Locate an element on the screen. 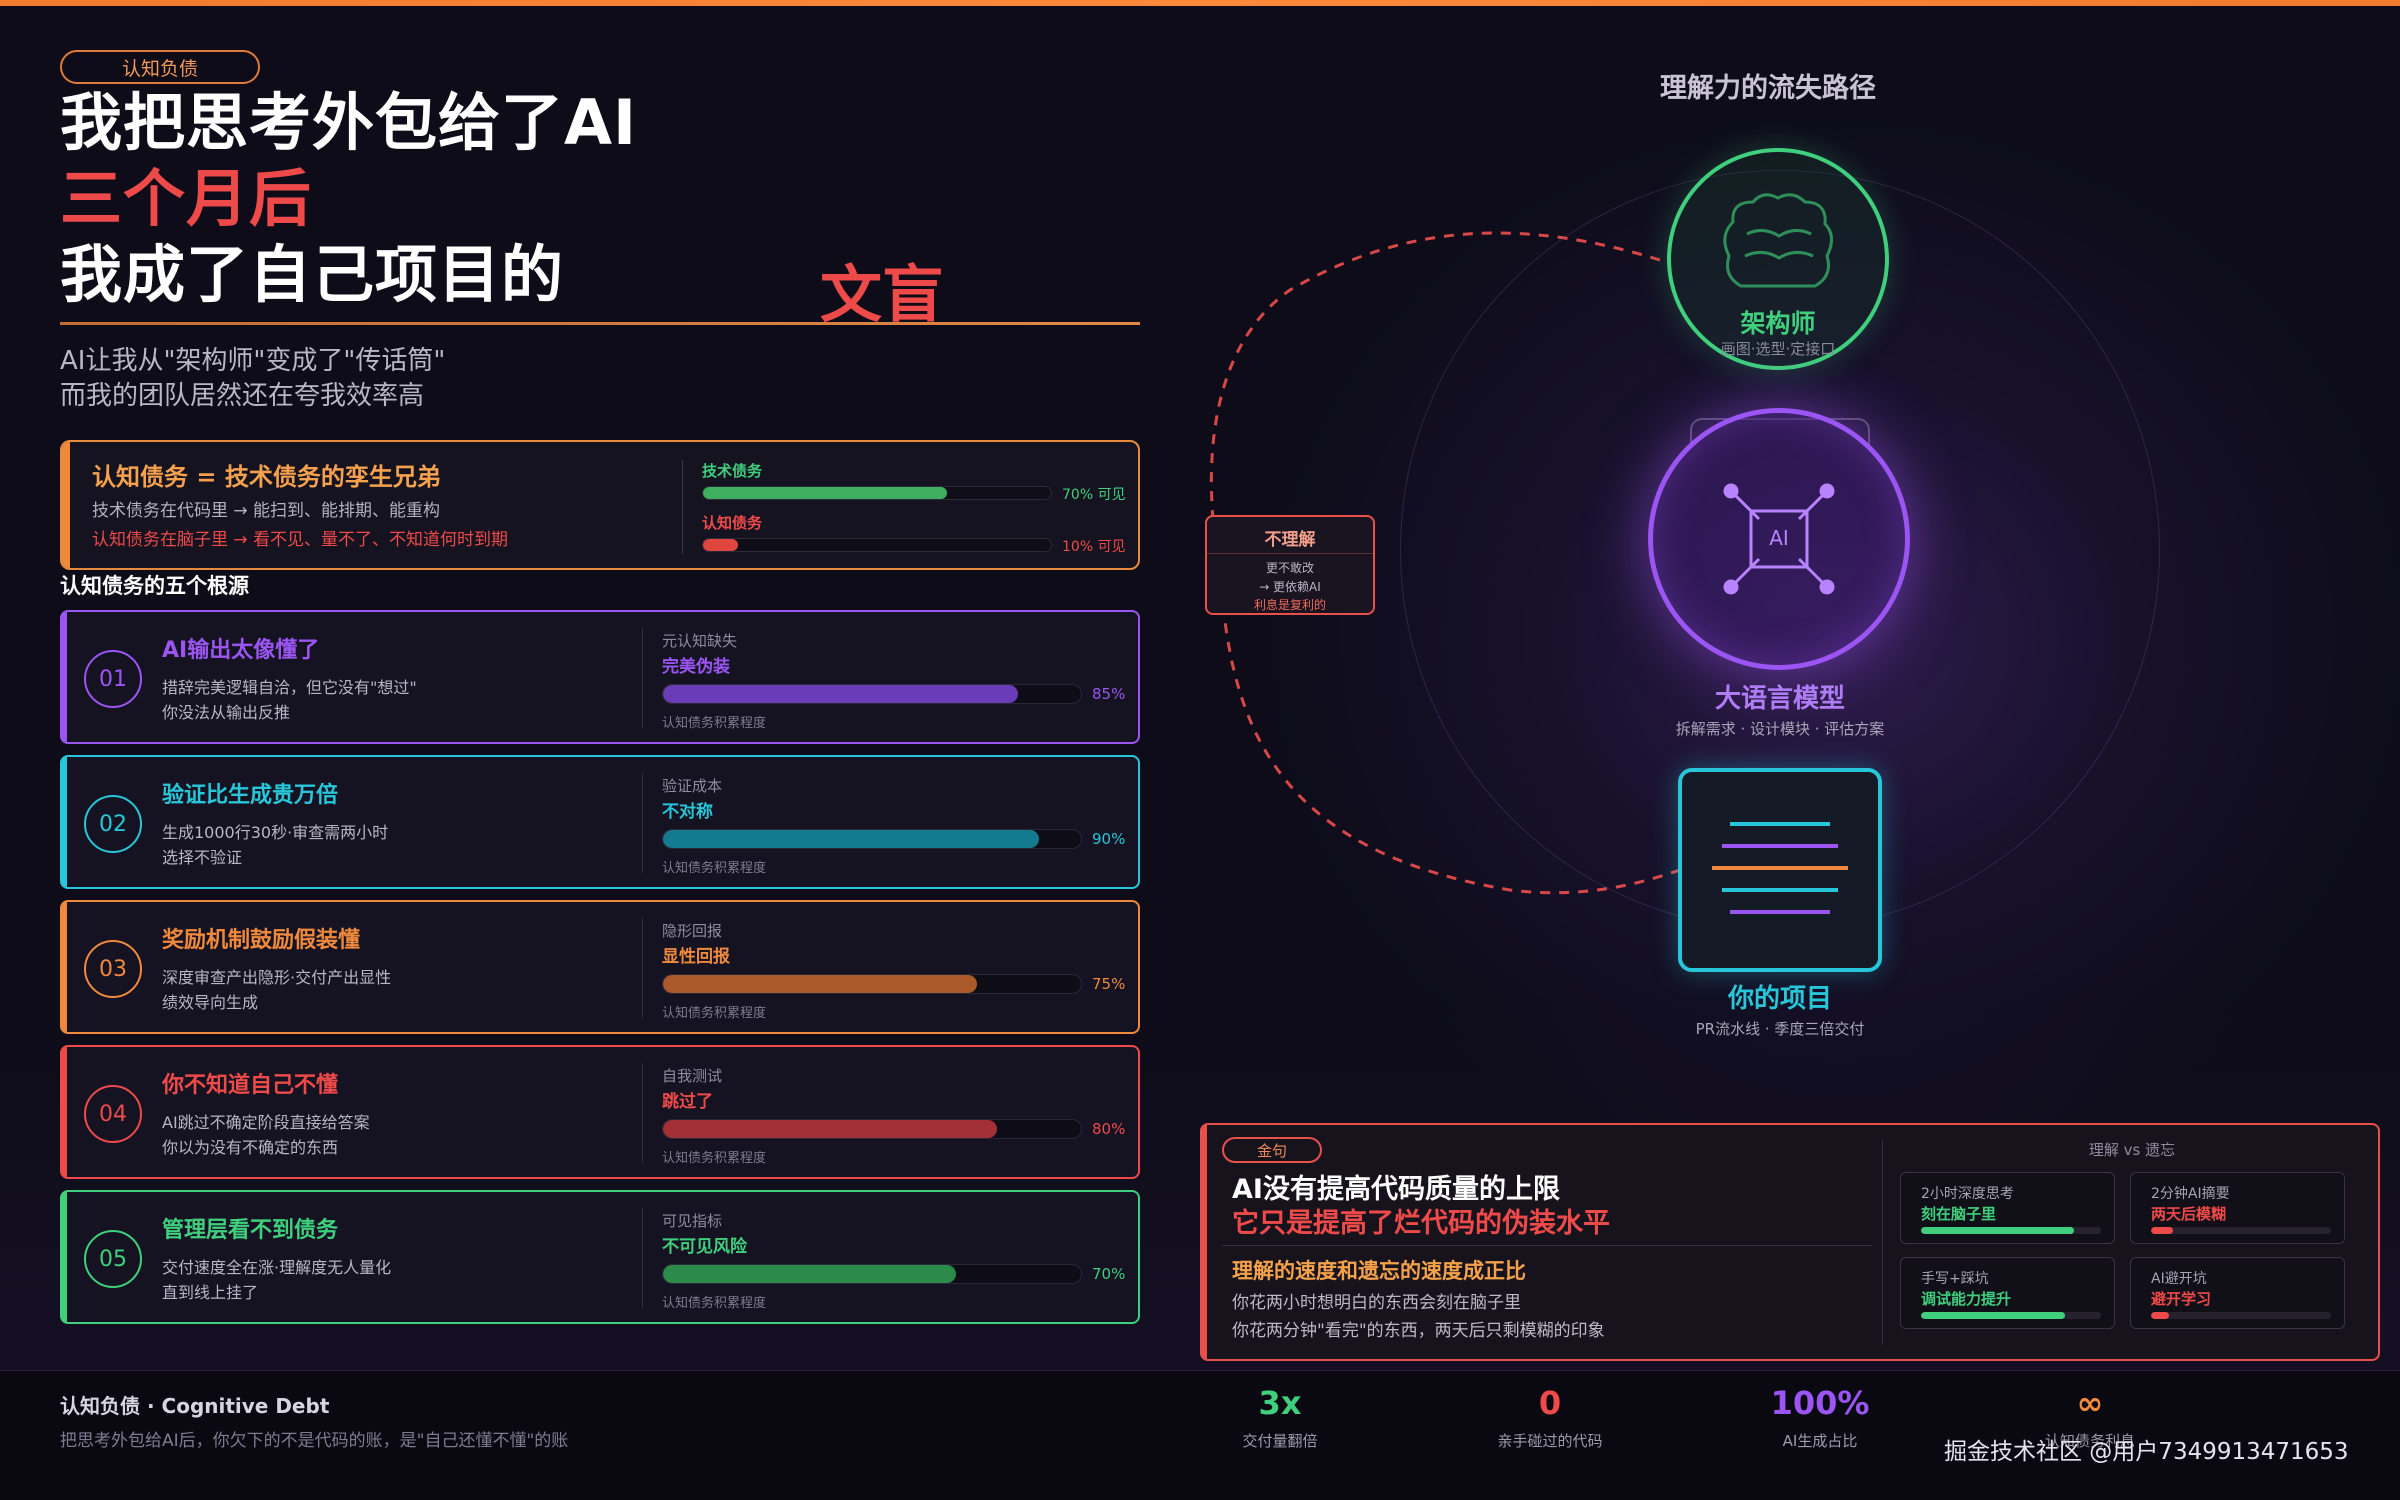 This screenshot has height=1500, width=2400. cause-percent: 80% is located at coordinates (1109, 1129).